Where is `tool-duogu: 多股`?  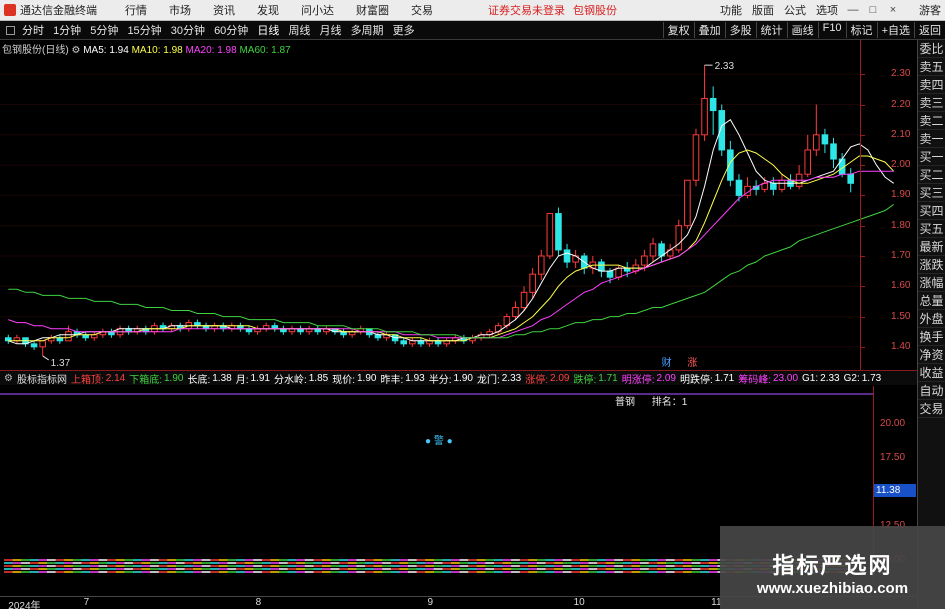
tool-duogu: 多股 is located at coordinates (740, 30).